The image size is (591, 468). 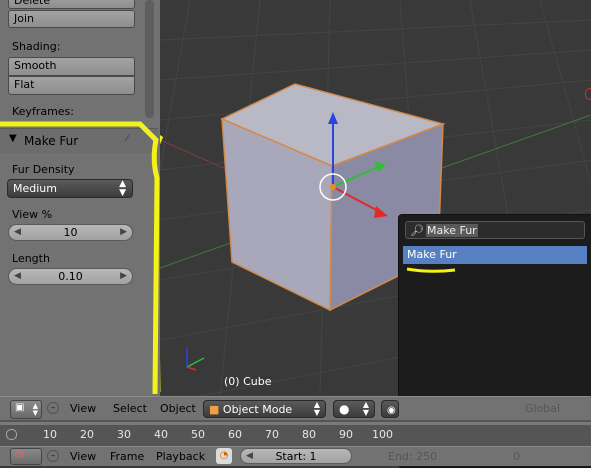 I want to click on timeline-tick: 80, so click(x=309, y=434).